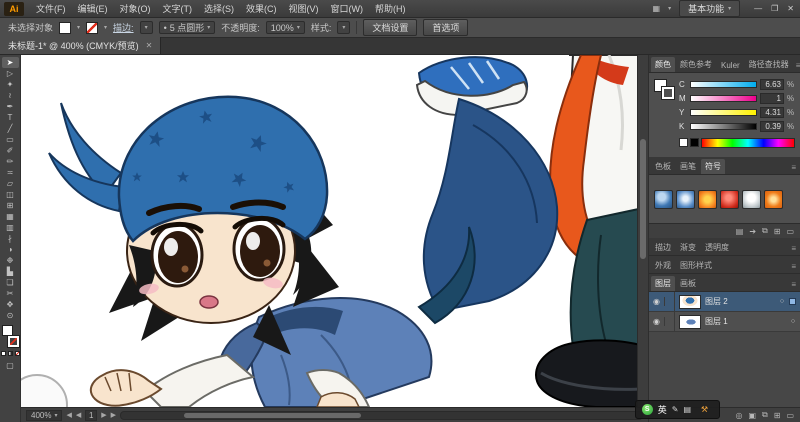 Image resolution: width=800 pixels, height=422 pixels. I want to click on new-layer-icon: ⊞, so click(777, 415).